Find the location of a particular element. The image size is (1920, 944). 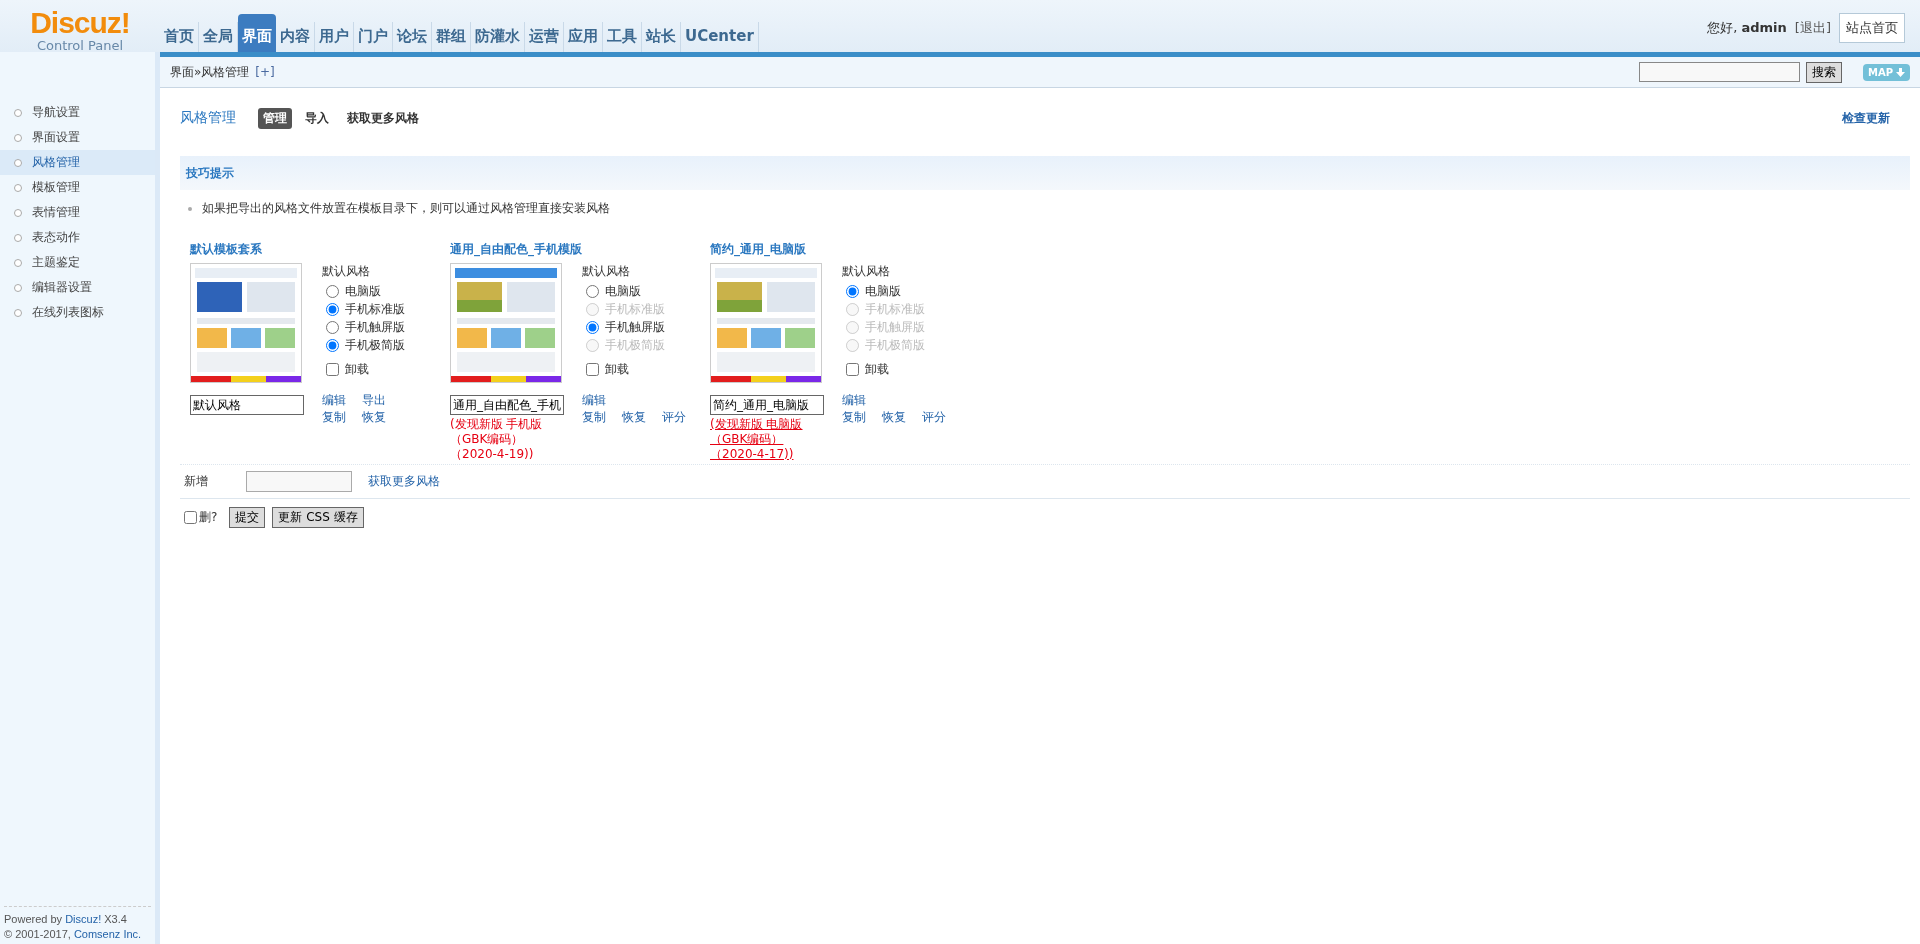

sidebar-item: 模板管理 is located at coordinates (77, 187).